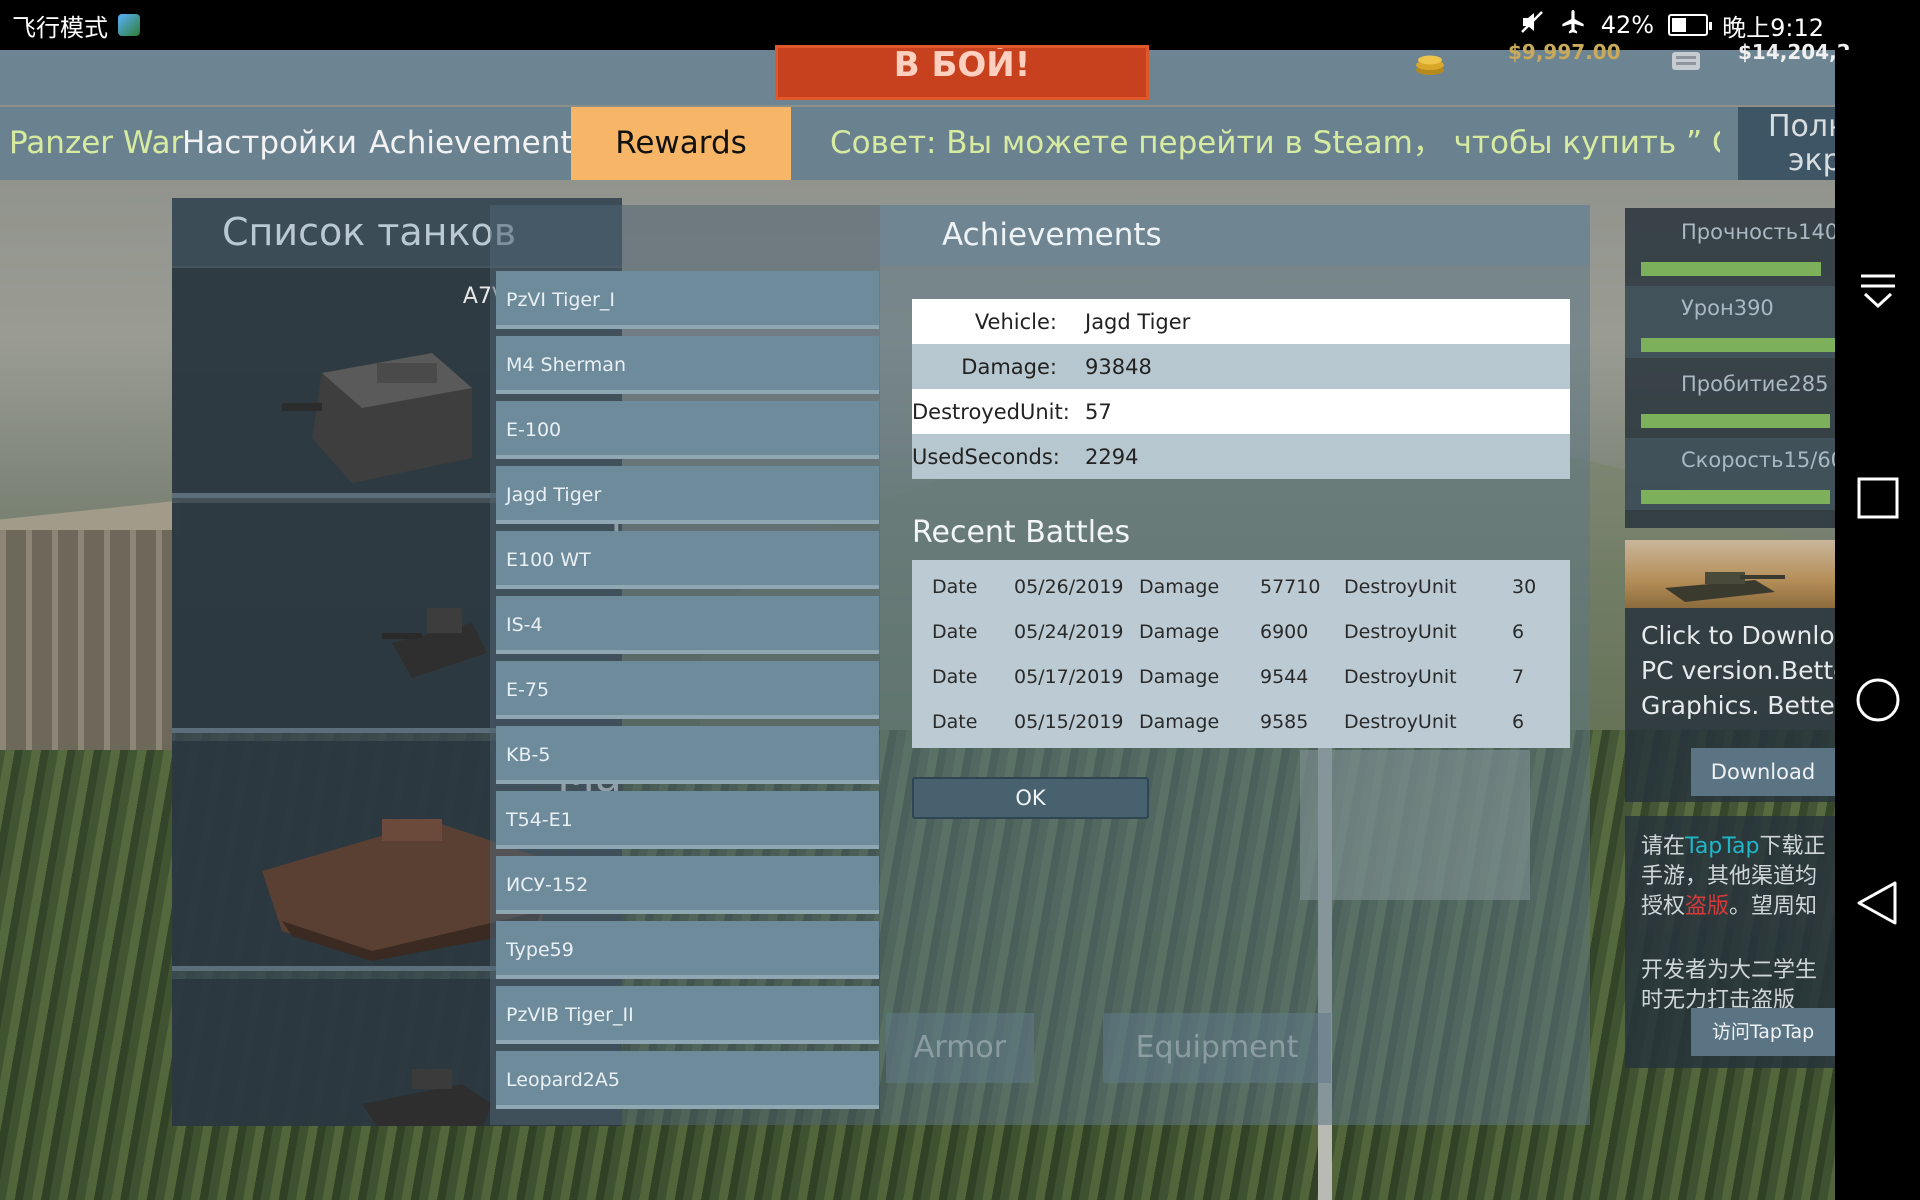 This screenshot has height=1200, width=1920. What do you see at coordinates (1878, 291) in the screenshot?
I see `notification-shade-icon` at bounding box center [1878, 291].